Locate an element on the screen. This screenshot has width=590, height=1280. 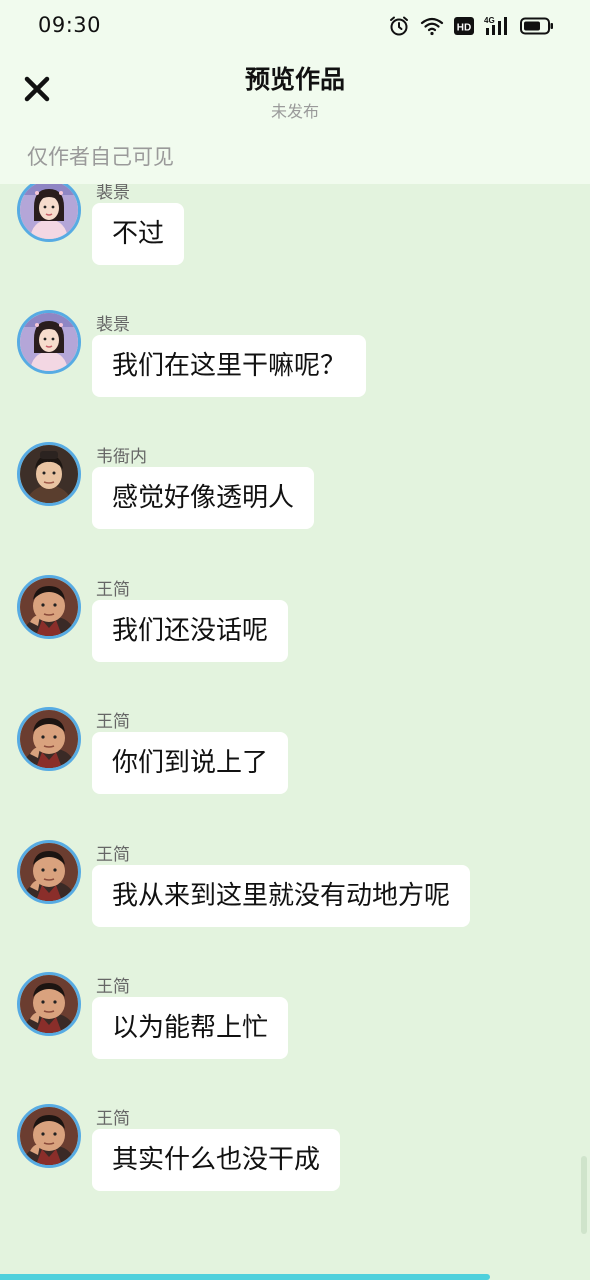
chat-message: 王简 我们还没话呢 is located at coordinates (295, 625).